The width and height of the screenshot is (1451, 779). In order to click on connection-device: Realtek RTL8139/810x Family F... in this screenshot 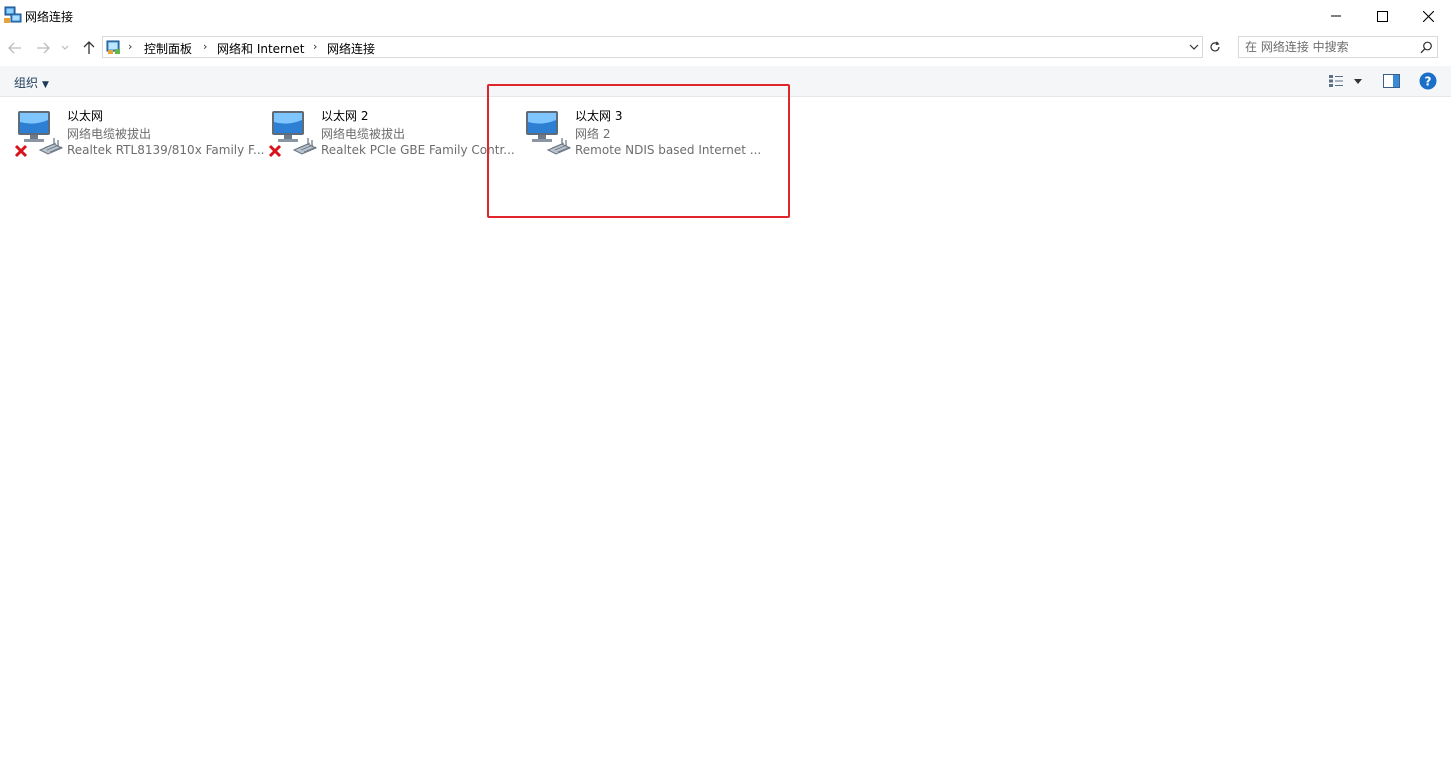, I will do `click(166, 150)`.